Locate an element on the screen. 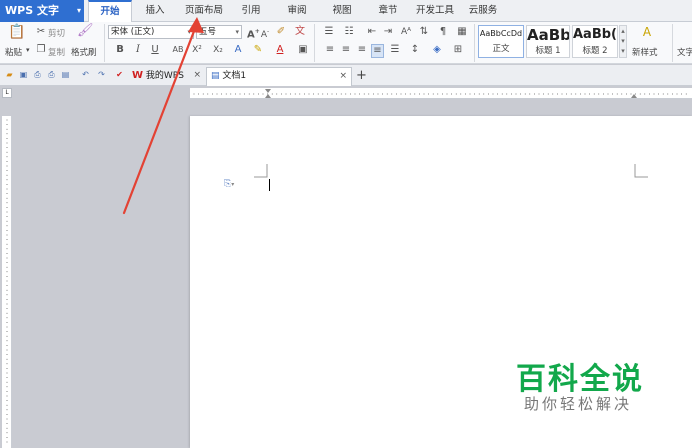 This screenshot has width=692, height=448. tab-document-1: ▤ 文档1 × is located at coordinates (279, 76).